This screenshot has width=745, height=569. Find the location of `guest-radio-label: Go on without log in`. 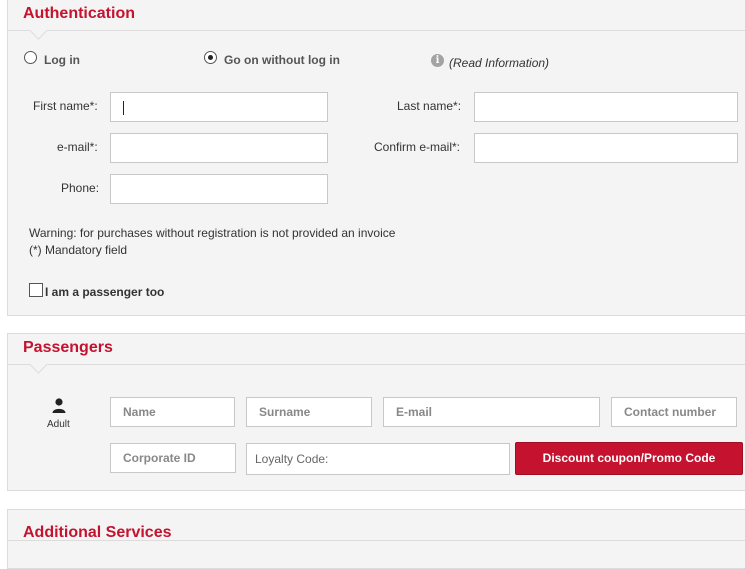

guest-radio-label: Go on without log in is located at coordinates (282, 60).